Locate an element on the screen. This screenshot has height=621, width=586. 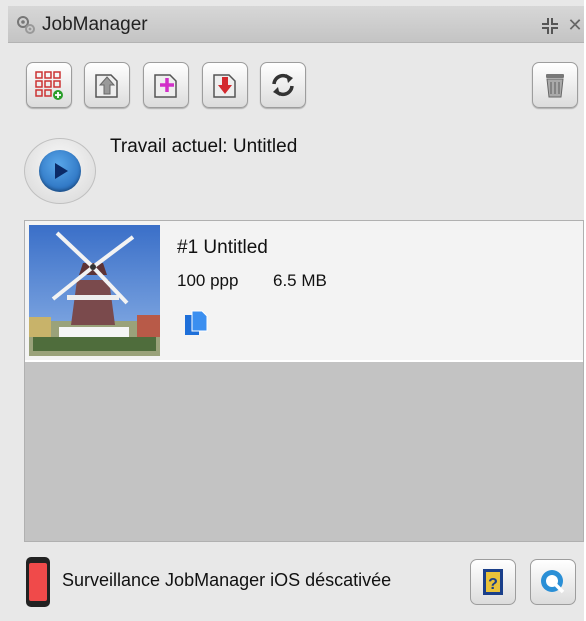
play-icon is located at coordinates (60, 171).